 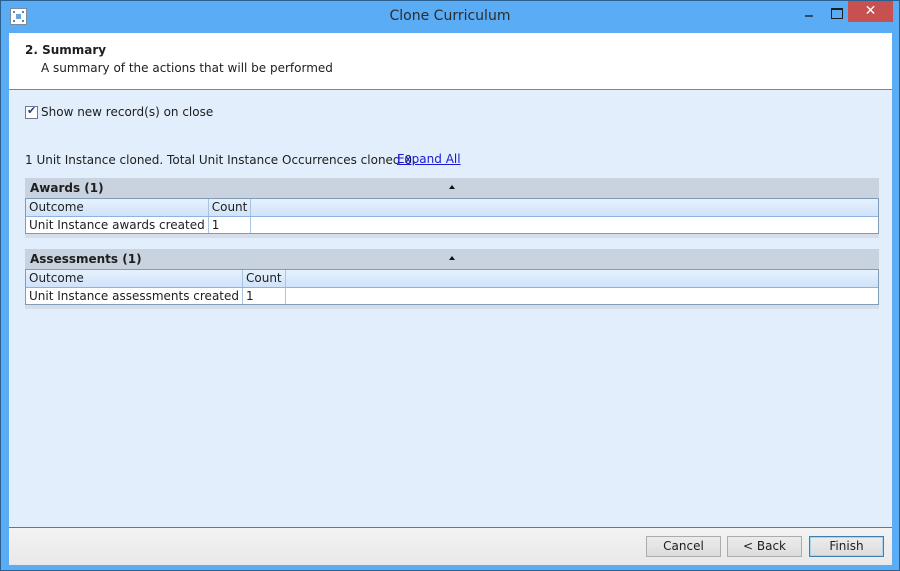 I want to click on title-bar: Clone Curriculum ✕, so click(x=450, y=17).